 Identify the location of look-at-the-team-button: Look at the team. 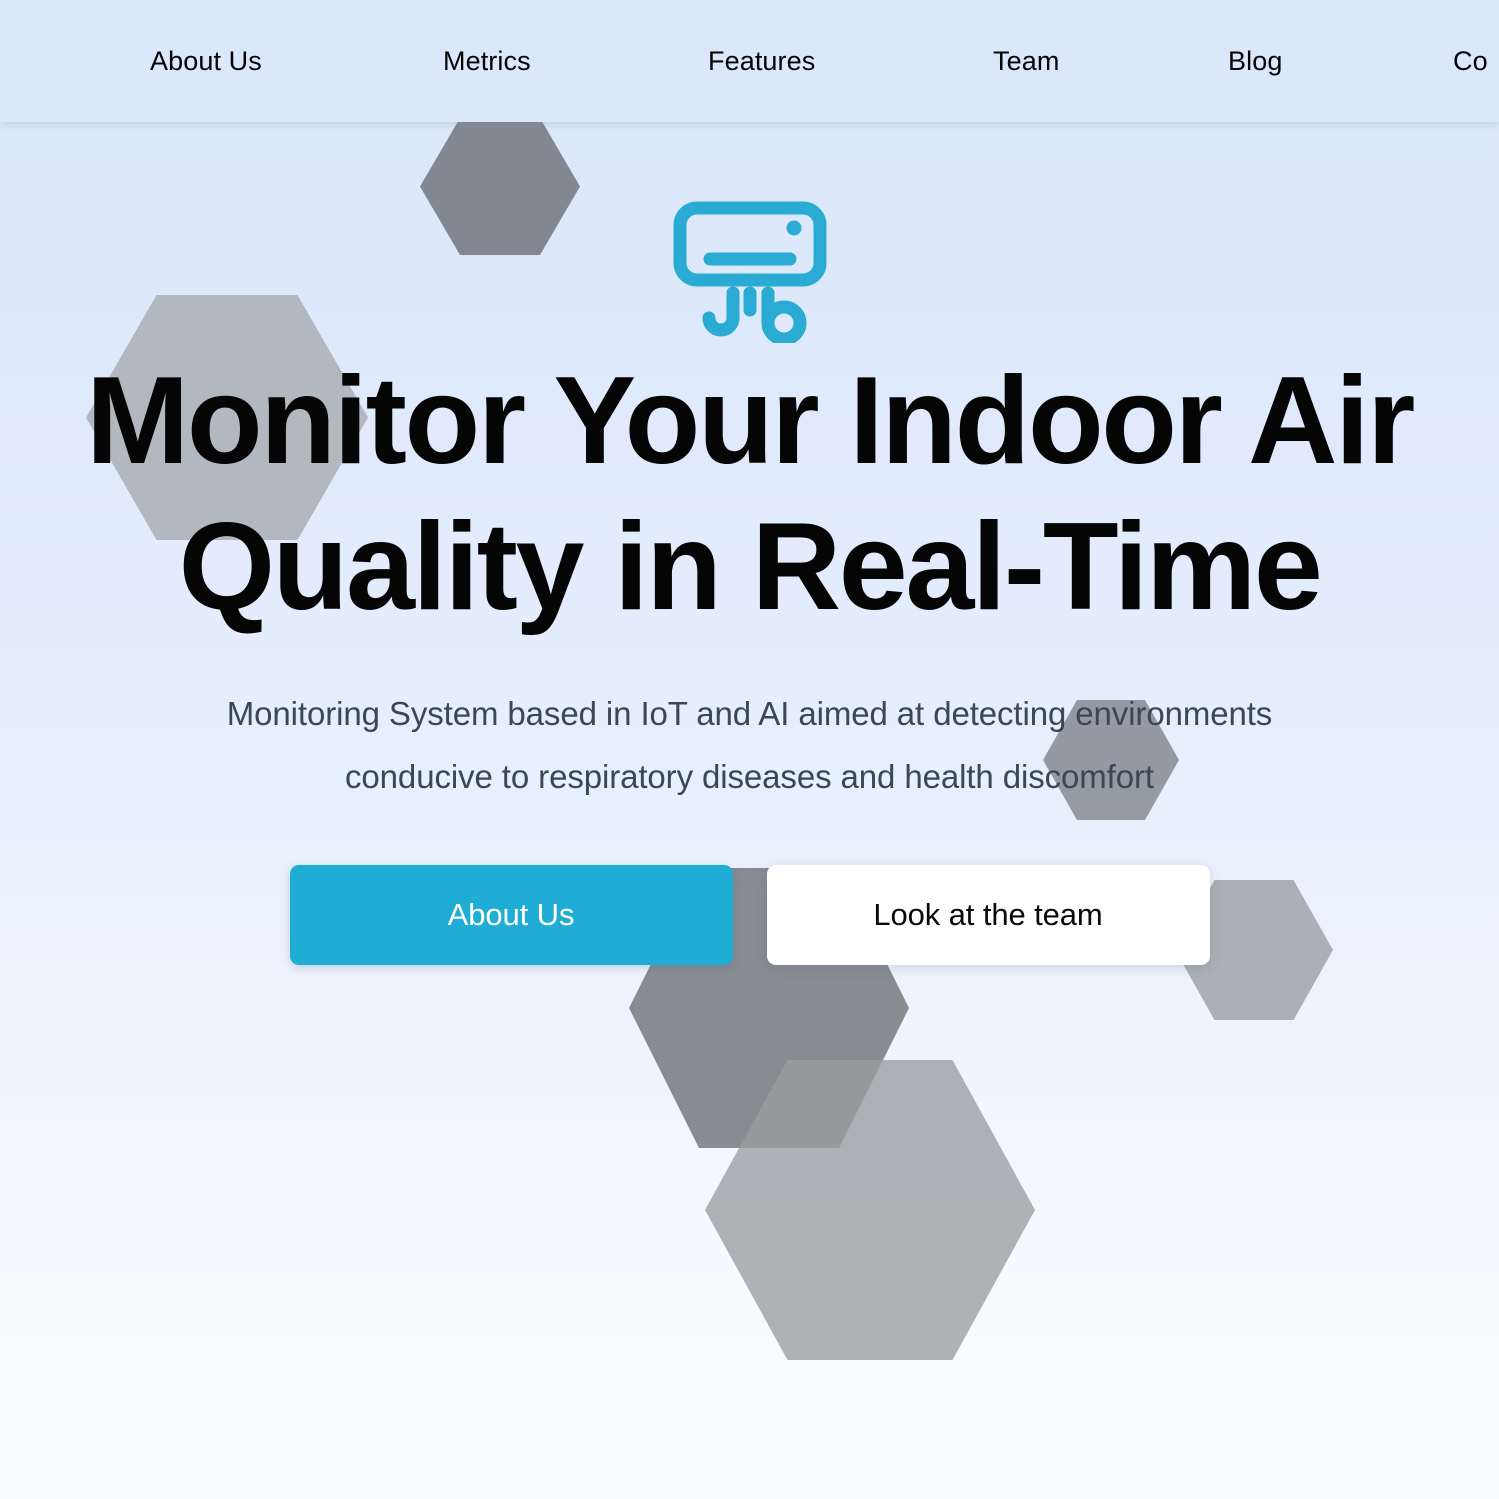
(988, 915).